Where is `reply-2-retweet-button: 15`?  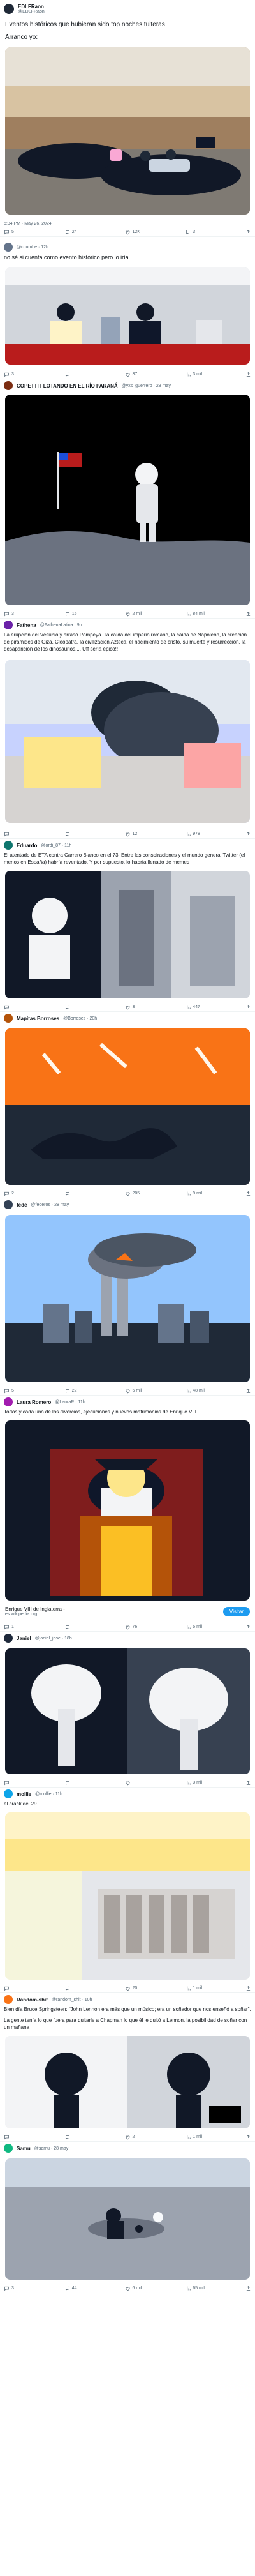
reply-2-retweet-button: 15 is located at coordinates (94, 614).